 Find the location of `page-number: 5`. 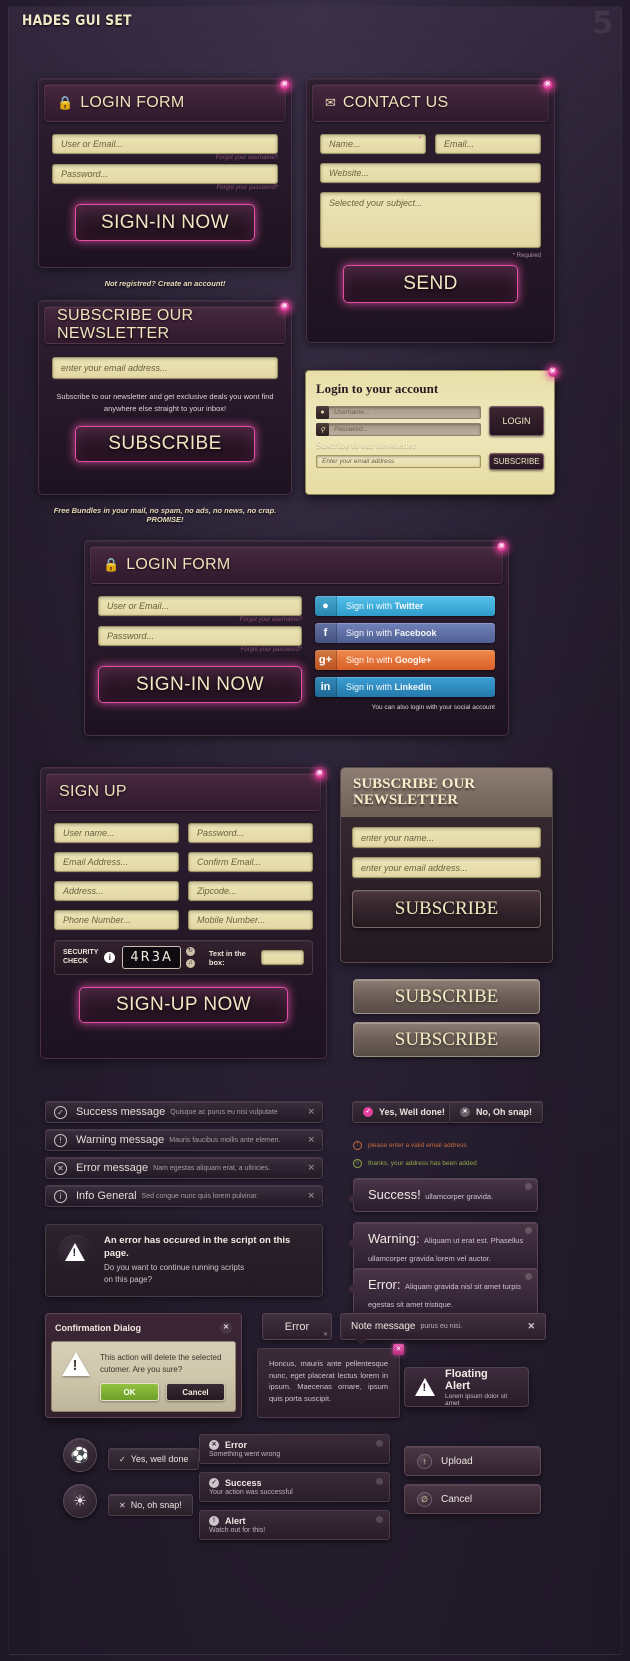

page-number: 5 is located at coordinates (602, 23).